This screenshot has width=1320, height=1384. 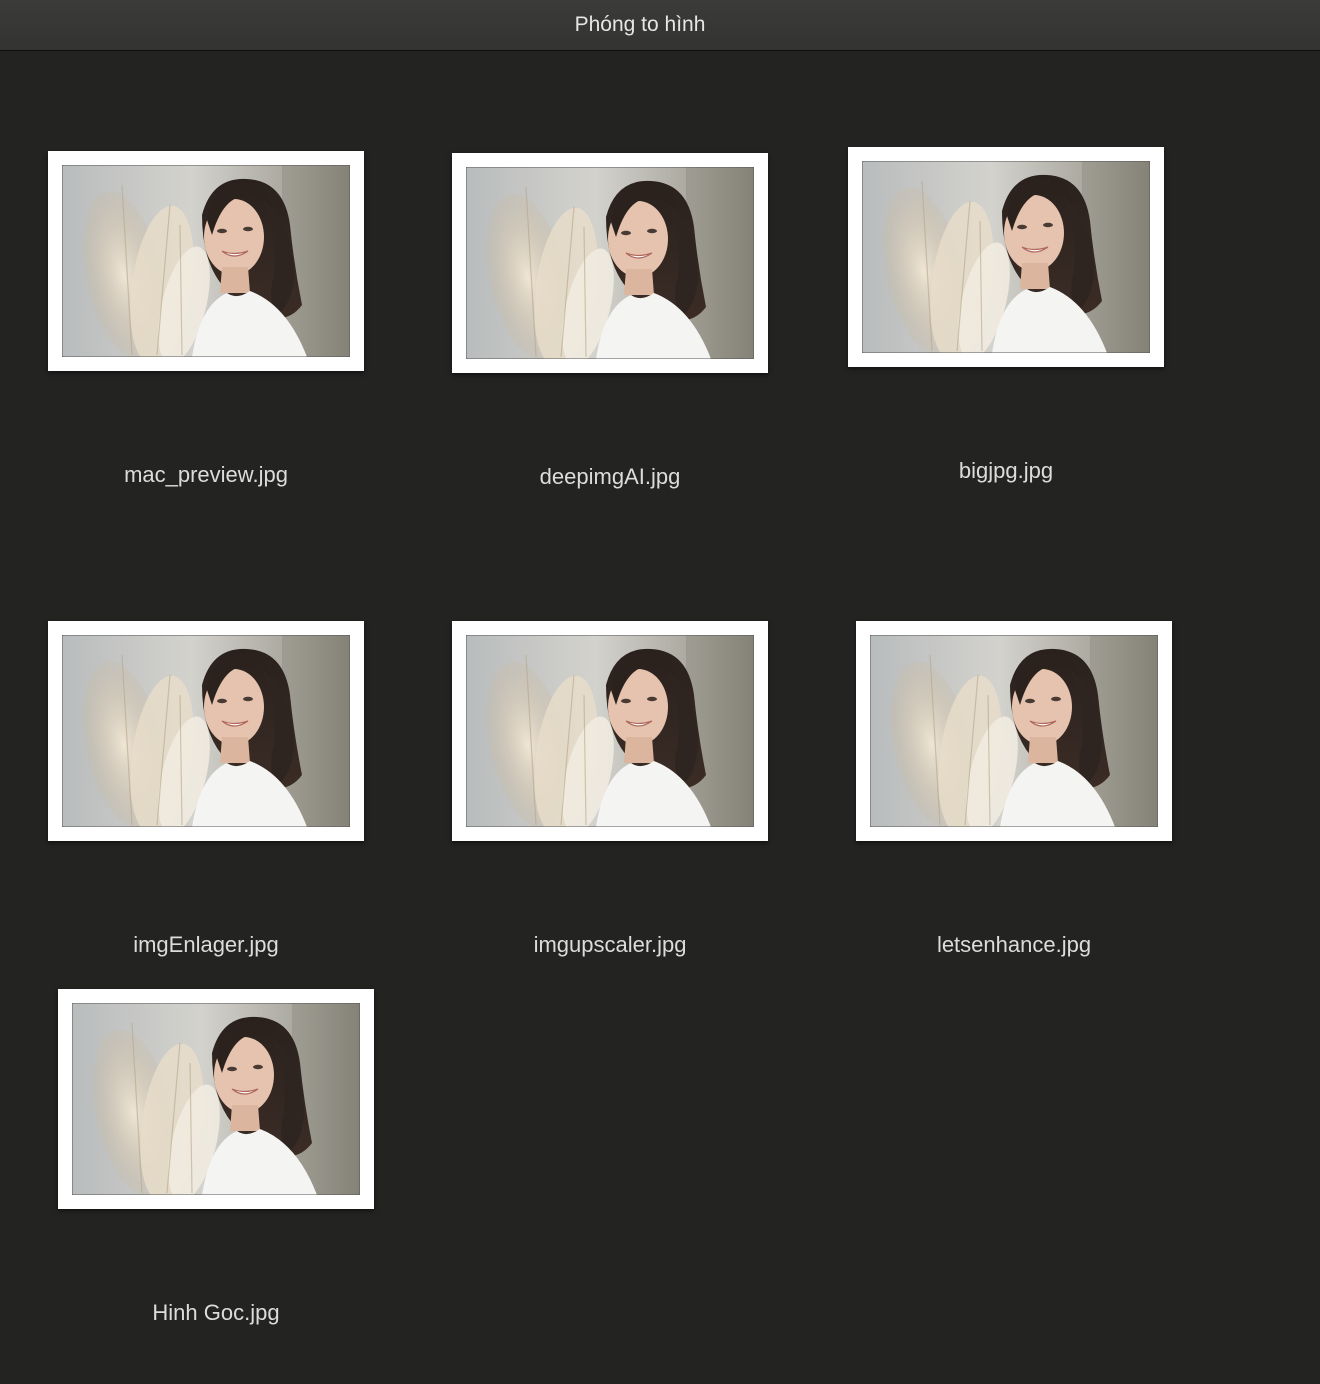 What do you see at coordinates (1014, 945) in the screenshot?
I see `file-name-label: letsenhance.jpg` at bounding box center [1014, 945].